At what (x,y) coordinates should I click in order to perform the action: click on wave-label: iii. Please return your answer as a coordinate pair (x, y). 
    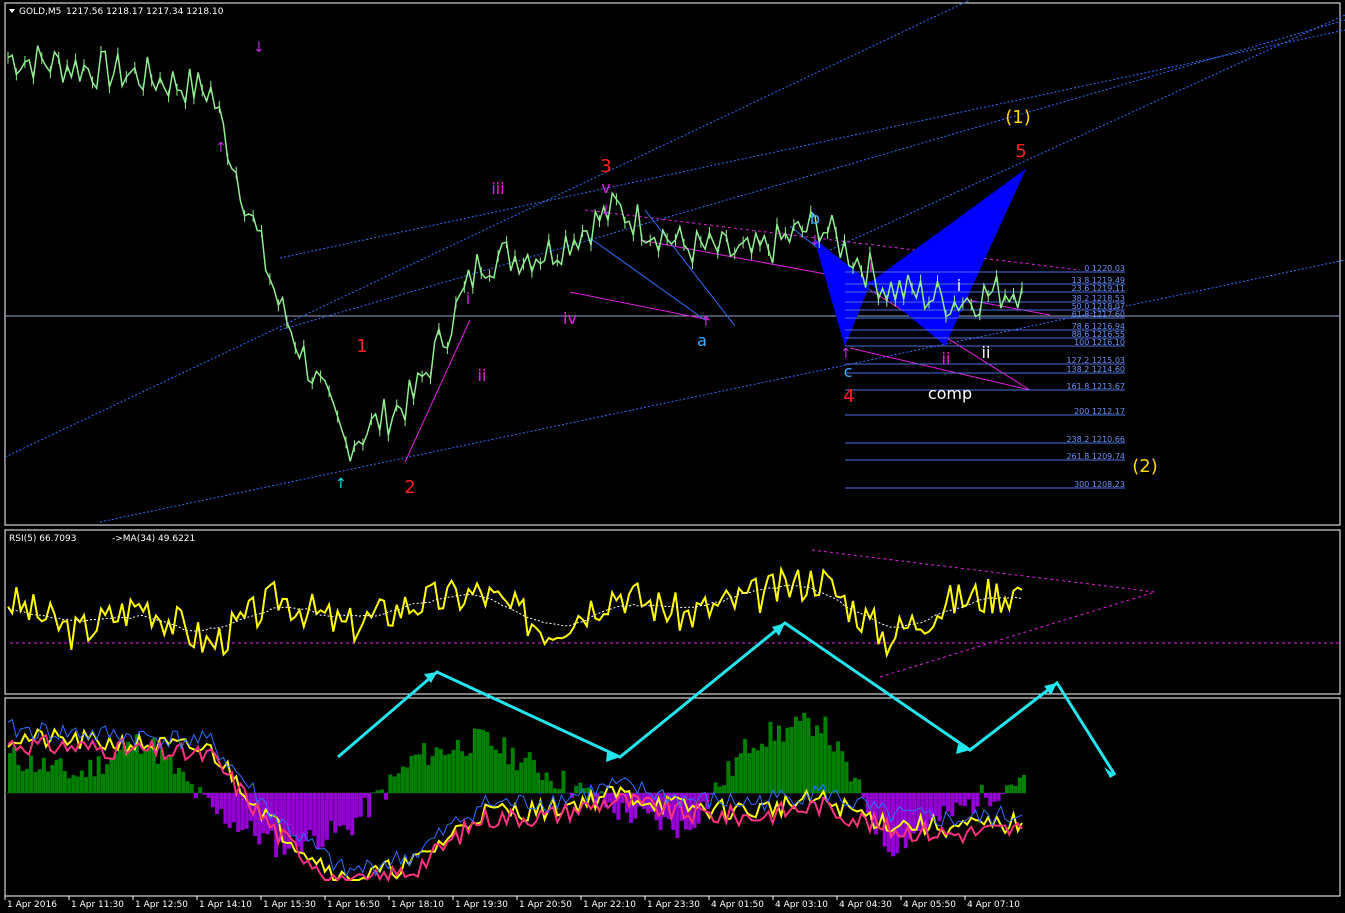
    Looking at the image, I should click on (497, 188).